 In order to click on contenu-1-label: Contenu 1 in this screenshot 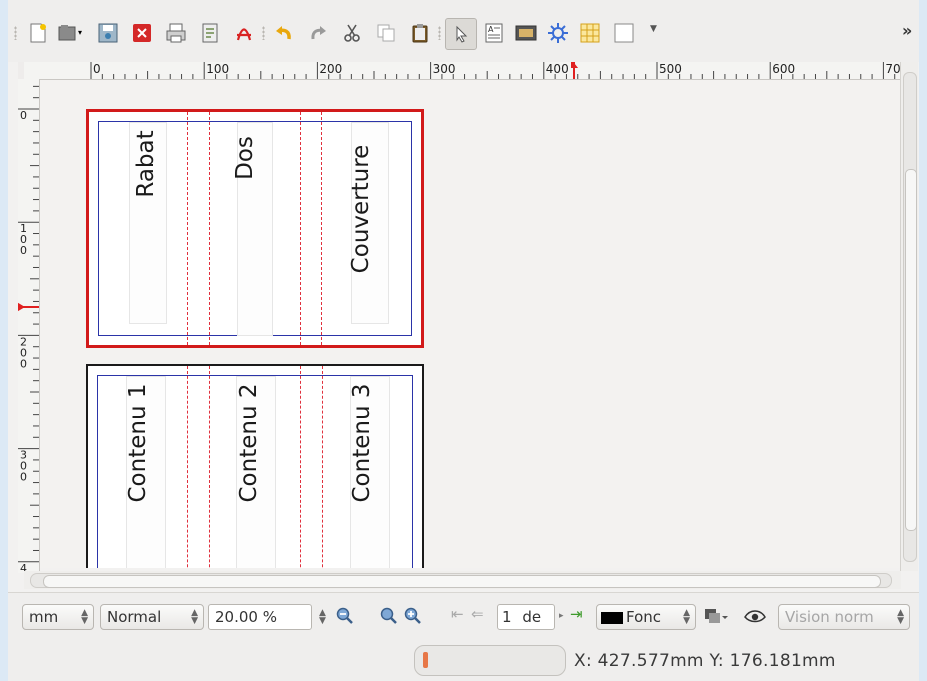, I will do `click(138, 443)`.